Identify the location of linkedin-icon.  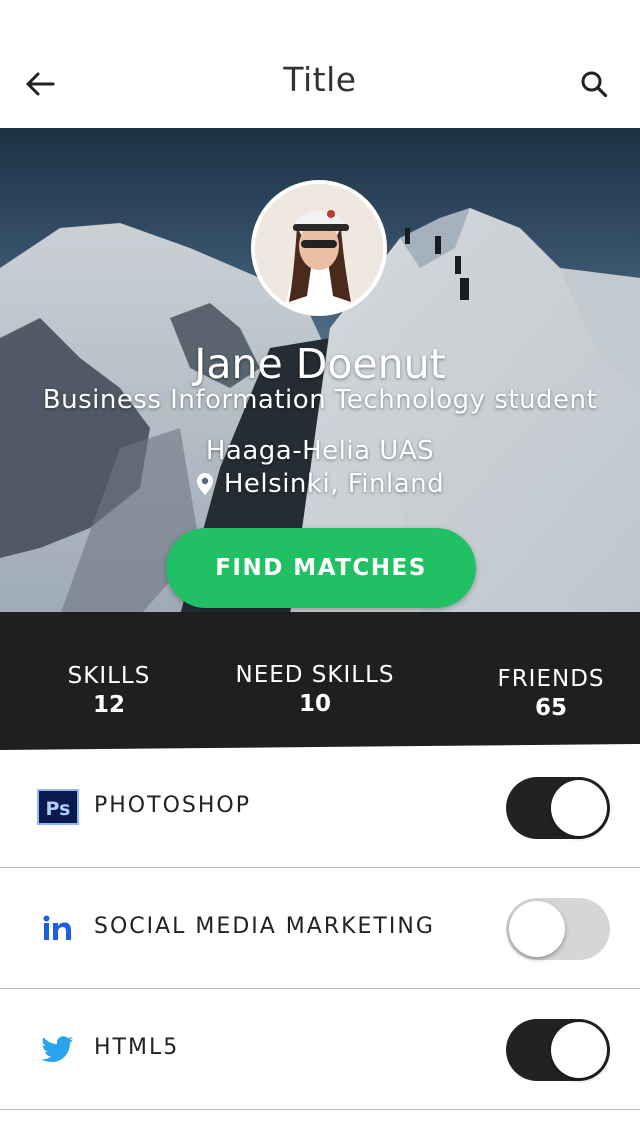
(58, 928).